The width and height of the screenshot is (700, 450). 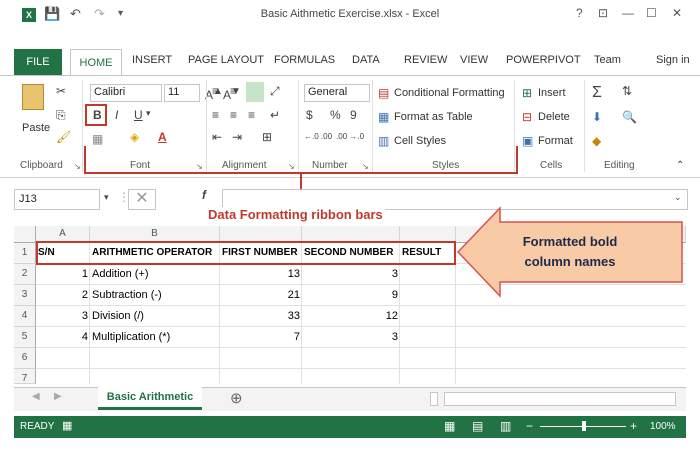 What do you see at coordinates (33, 97) in the screenshot?
I see `paste-icon` at bounding box center [33, 97].